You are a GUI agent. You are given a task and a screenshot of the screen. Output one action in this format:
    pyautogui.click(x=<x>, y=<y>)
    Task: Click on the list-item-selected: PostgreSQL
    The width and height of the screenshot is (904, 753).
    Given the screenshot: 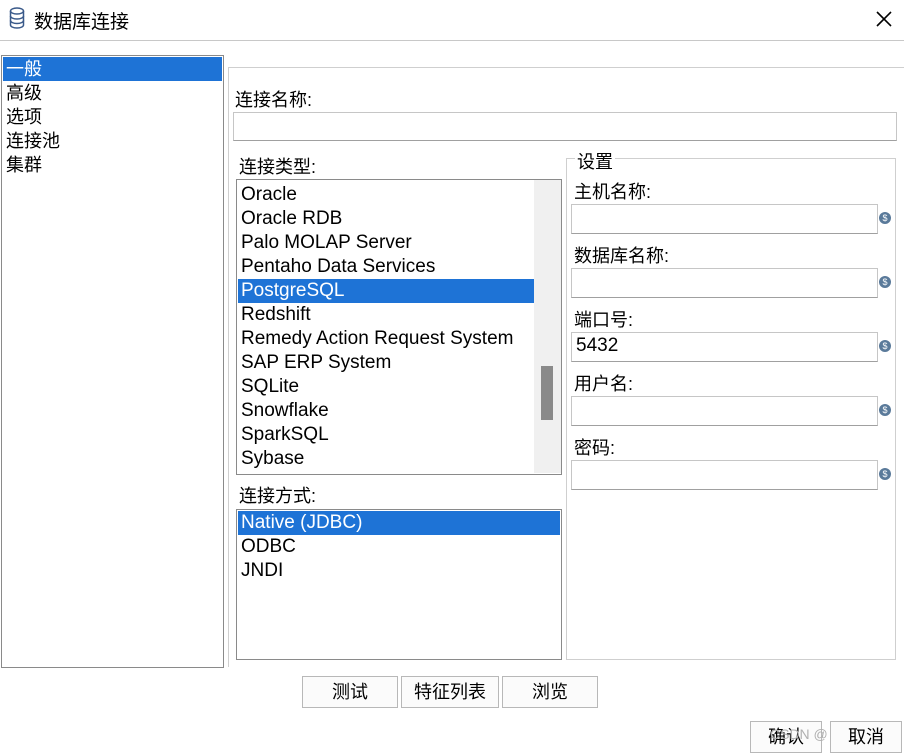 What is the action you would take?
    pyautogui.click(x=386, y=291)
    